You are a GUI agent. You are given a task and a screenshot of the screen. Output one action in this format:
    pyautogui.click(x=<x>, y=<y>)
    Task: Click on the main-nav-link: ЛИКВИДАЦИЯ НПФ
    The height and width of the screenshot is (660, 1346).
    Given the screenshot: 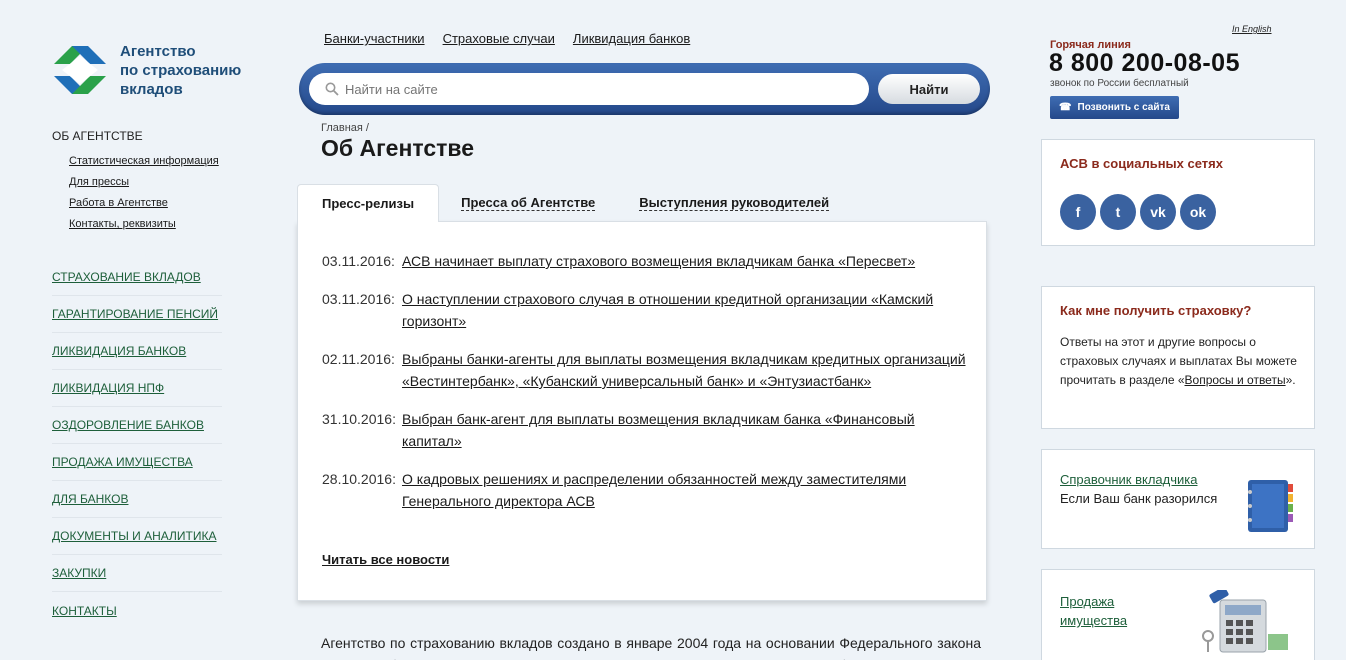 What is the action you would take?
    pyautogui.click(x=108, y=388)
    